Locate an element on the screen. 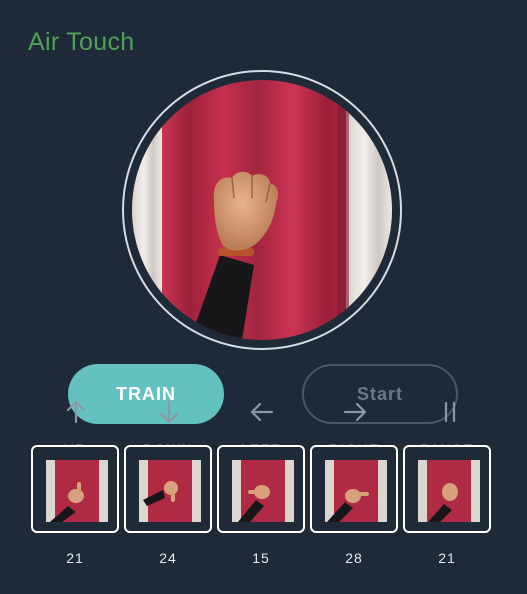 The image size is (527, 594). sample-count-right: 28 is located at coordinates (354, 558).